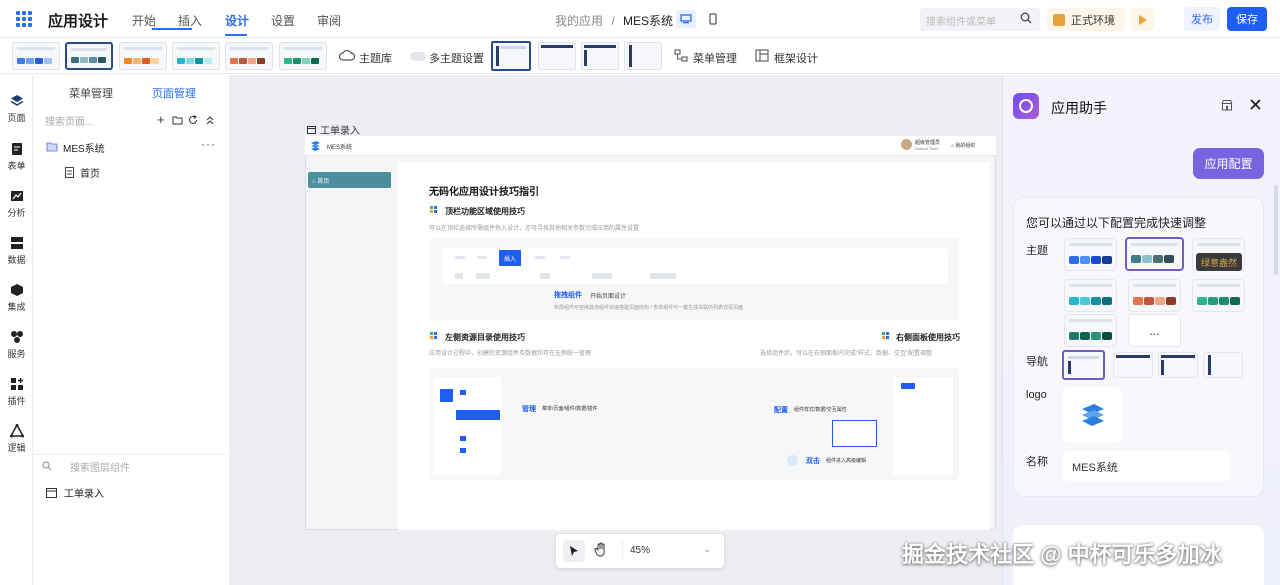 The width and height of the screenshot is (1280, 585). Describe the element at coordinates (1142, 19) in the screenshot. I see `run-button` at that location.